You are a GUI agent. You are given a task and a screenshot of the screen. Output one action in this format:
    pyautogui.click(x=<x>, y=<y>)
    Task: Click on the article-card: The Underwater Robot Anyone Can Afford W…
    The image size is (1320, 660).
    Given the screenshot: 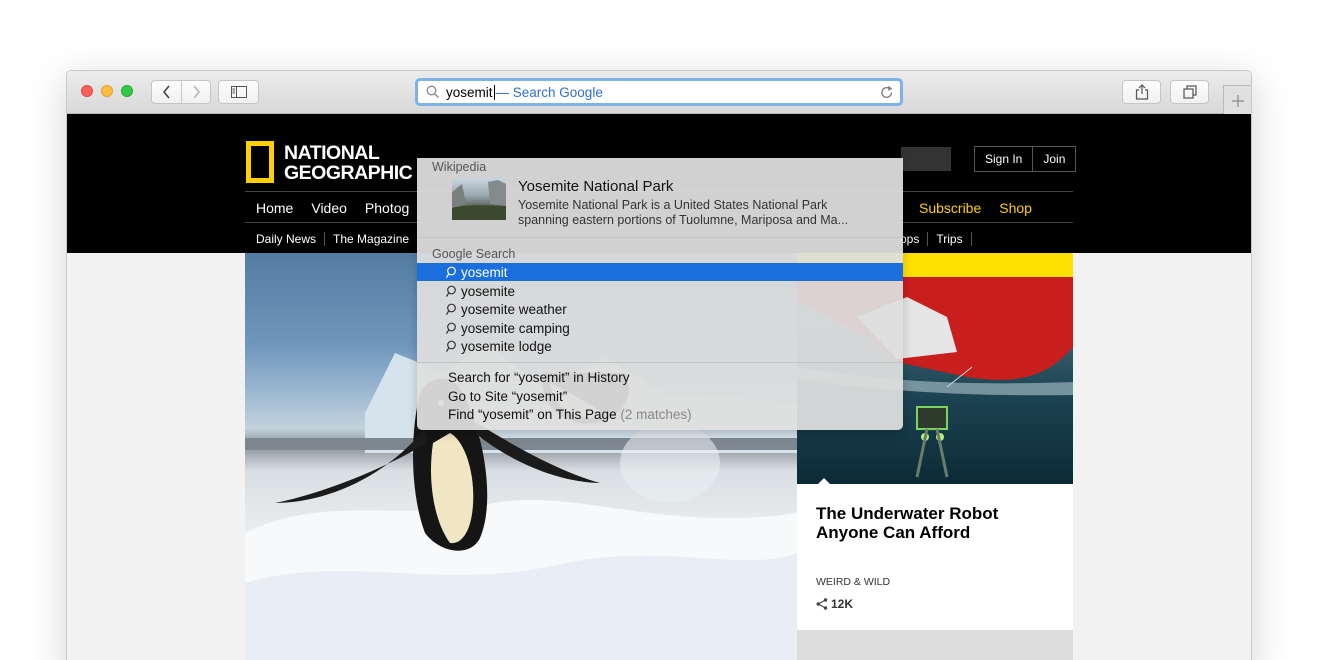 What is the action you would take?
    pyautogui.click(x=935, y=554)
    